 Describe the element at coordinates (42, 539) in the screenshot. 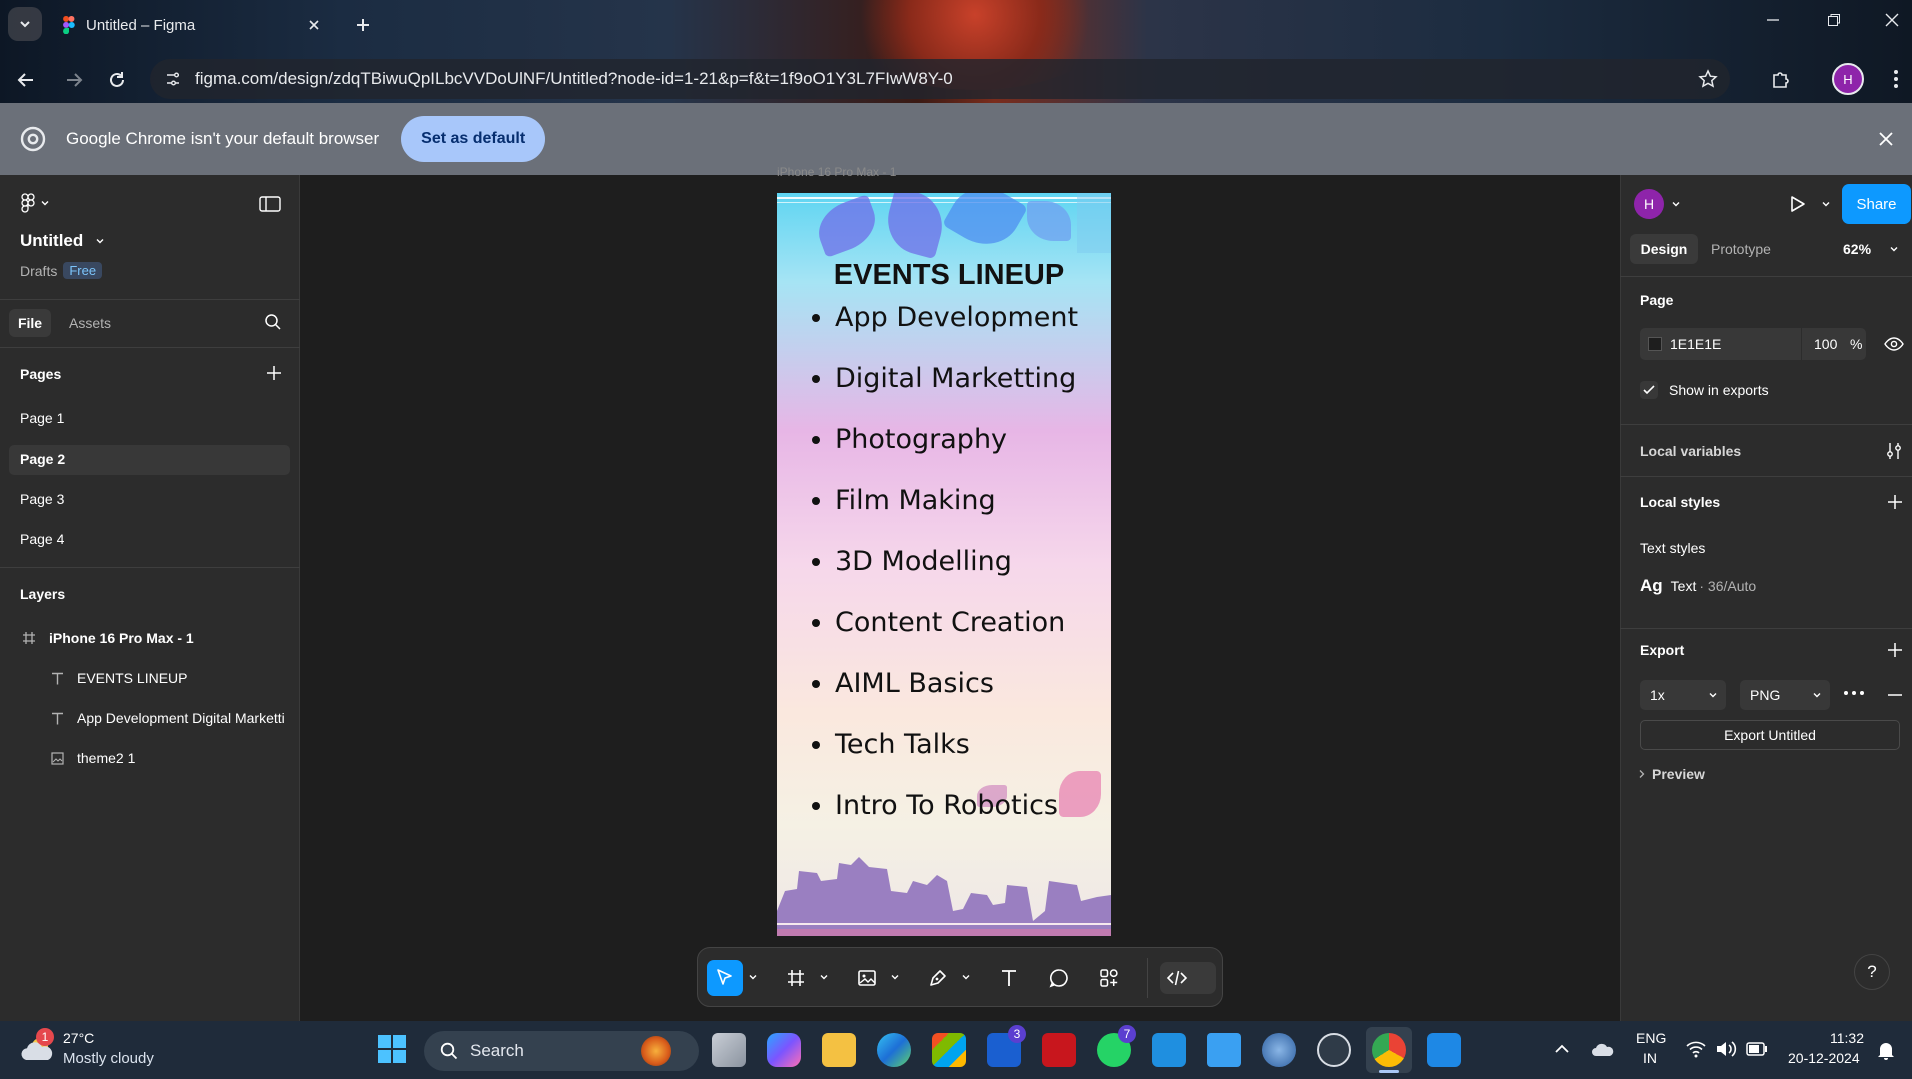

I see `page-item: Page 4` at that location.